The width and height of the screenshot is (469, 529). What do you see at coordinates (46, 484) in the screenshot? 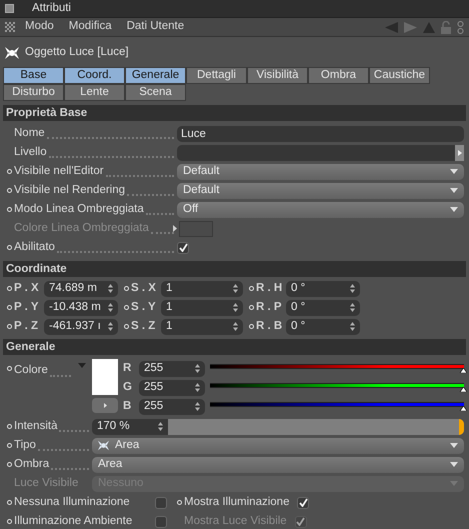
I see `field-label: Luce Visibile` at bounding box center [46, 484].